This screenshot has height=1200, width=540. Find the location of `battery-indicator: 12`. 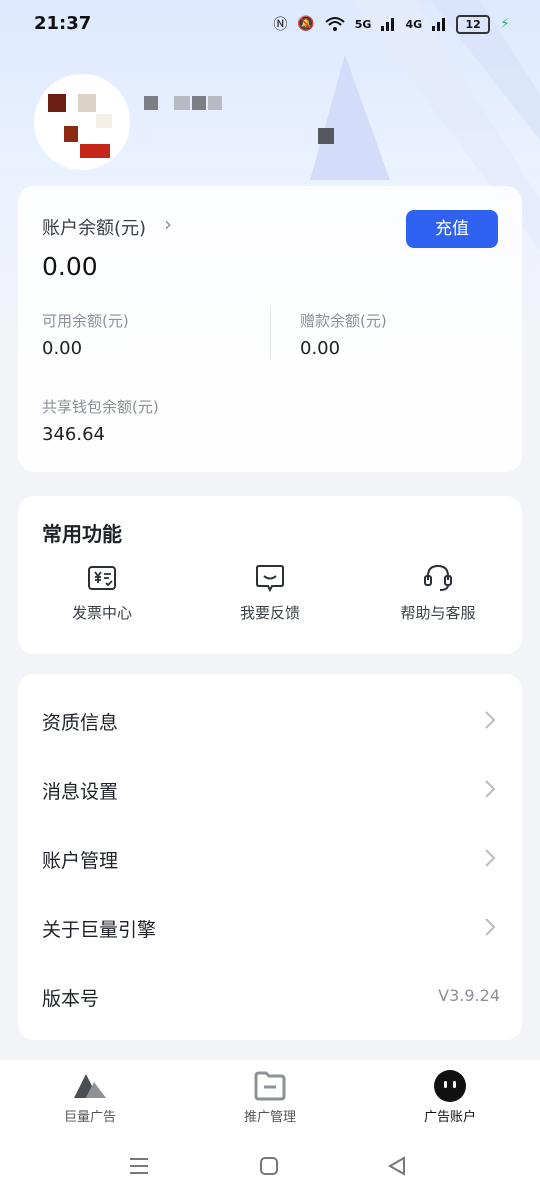

battery-indicator: 12 is located at coordinates (473, 24).